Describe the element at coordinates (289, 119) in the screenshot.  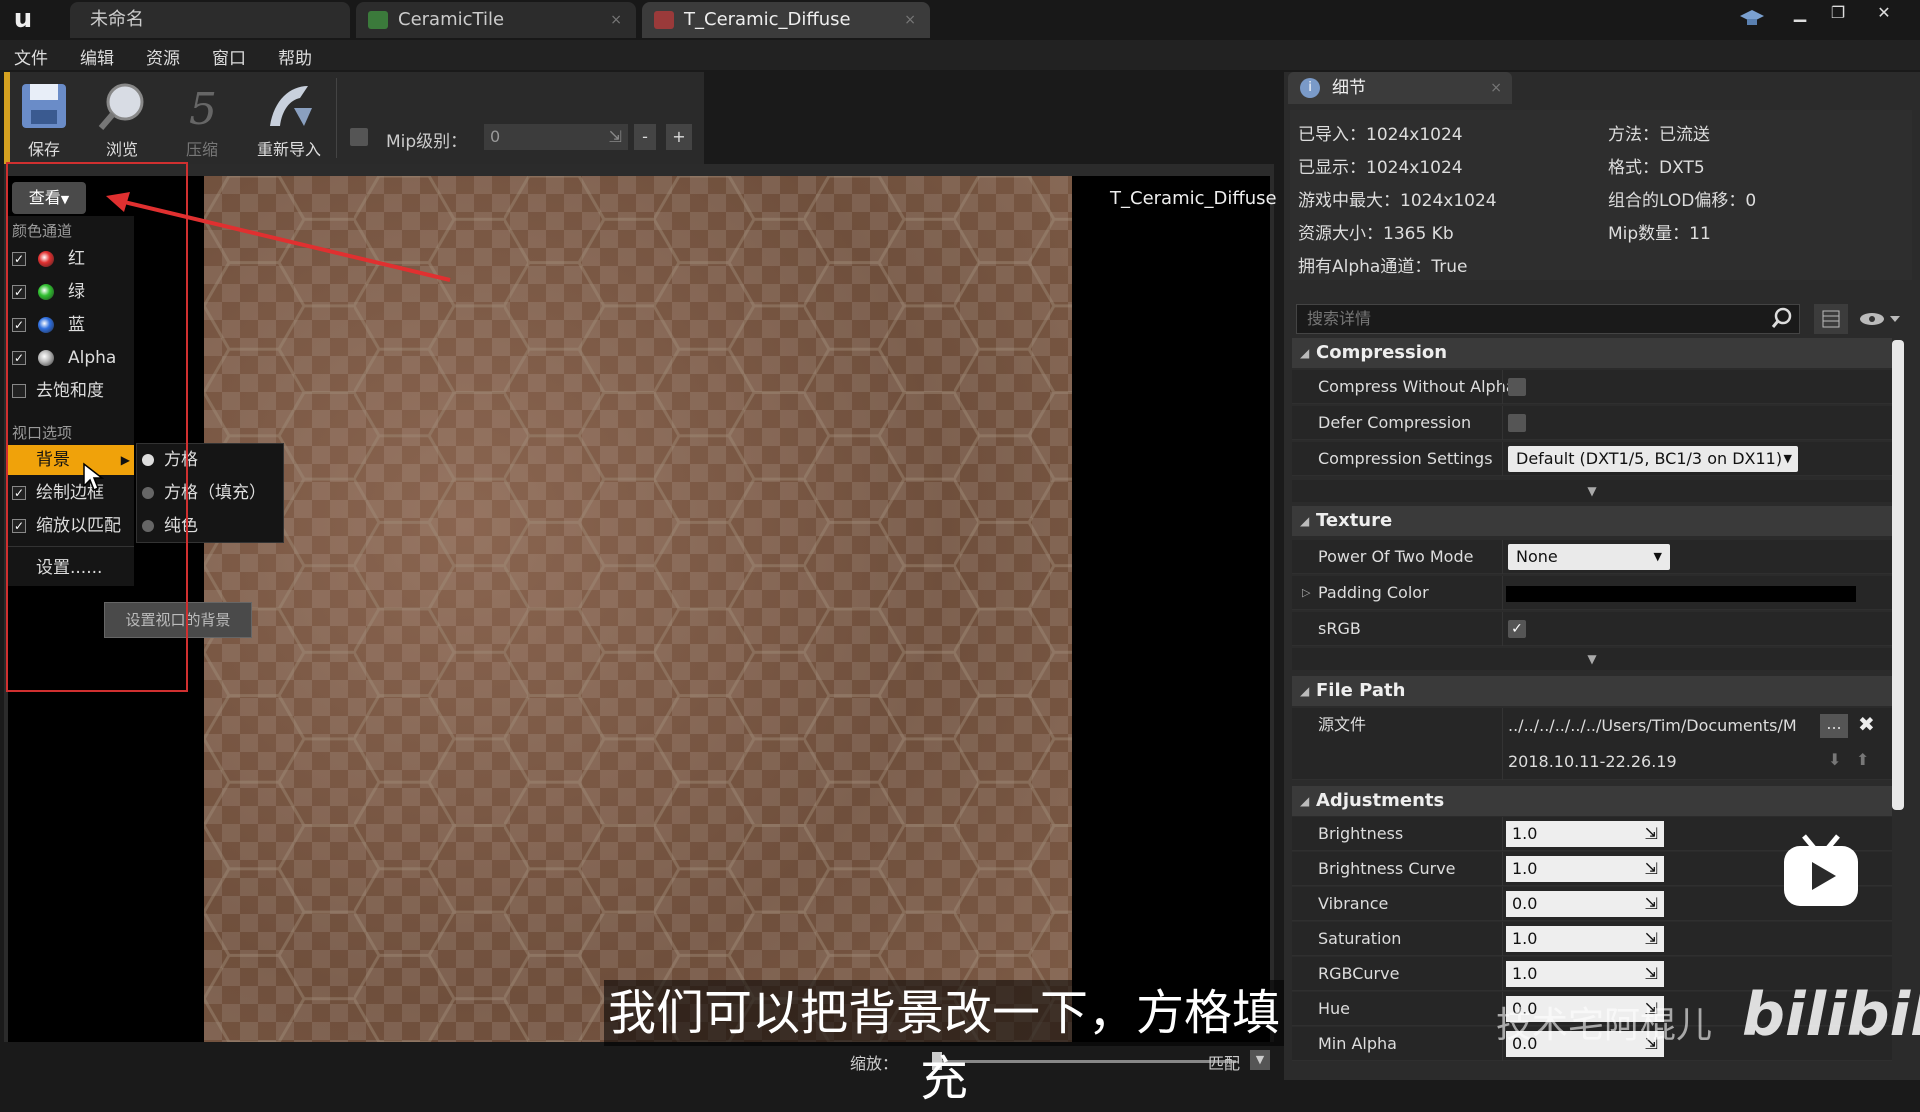
I see `reimport-button: 重新导入` at that location.